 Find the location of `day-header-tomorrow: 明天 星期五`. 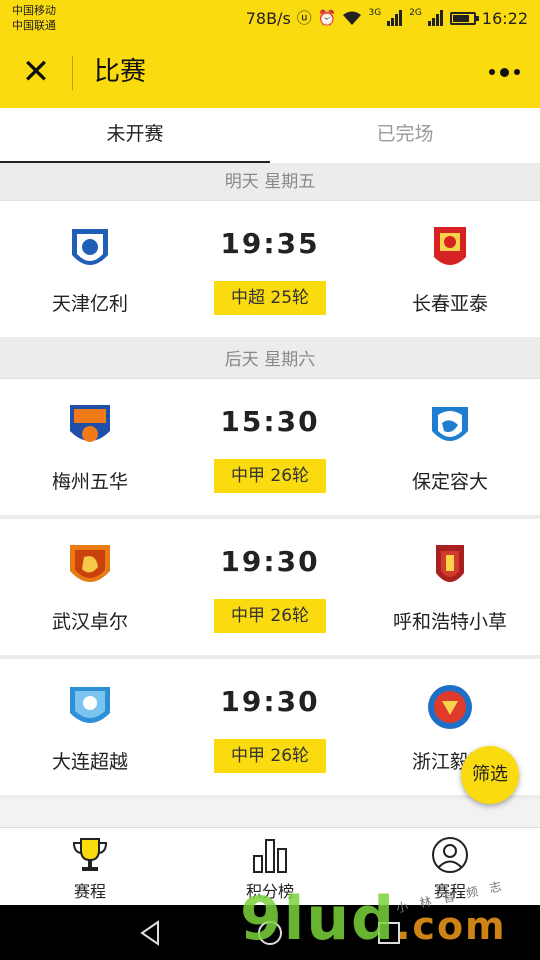

day-header-tomorrow: 明天 星期五 is located at coordinates (270, 182).